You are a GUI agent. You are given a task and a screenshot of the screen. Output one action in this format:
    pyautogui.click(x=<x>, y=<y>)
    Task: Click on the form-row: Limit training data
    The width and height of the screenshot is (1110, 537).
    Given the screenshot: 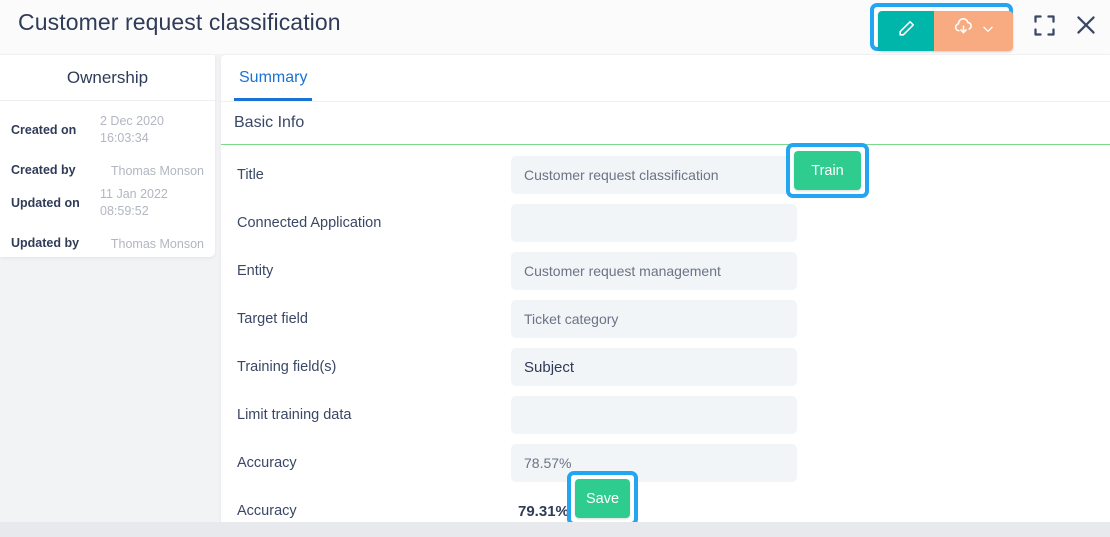 What is the action you would take?
    pyautogui.click(x=665, y=415)
    